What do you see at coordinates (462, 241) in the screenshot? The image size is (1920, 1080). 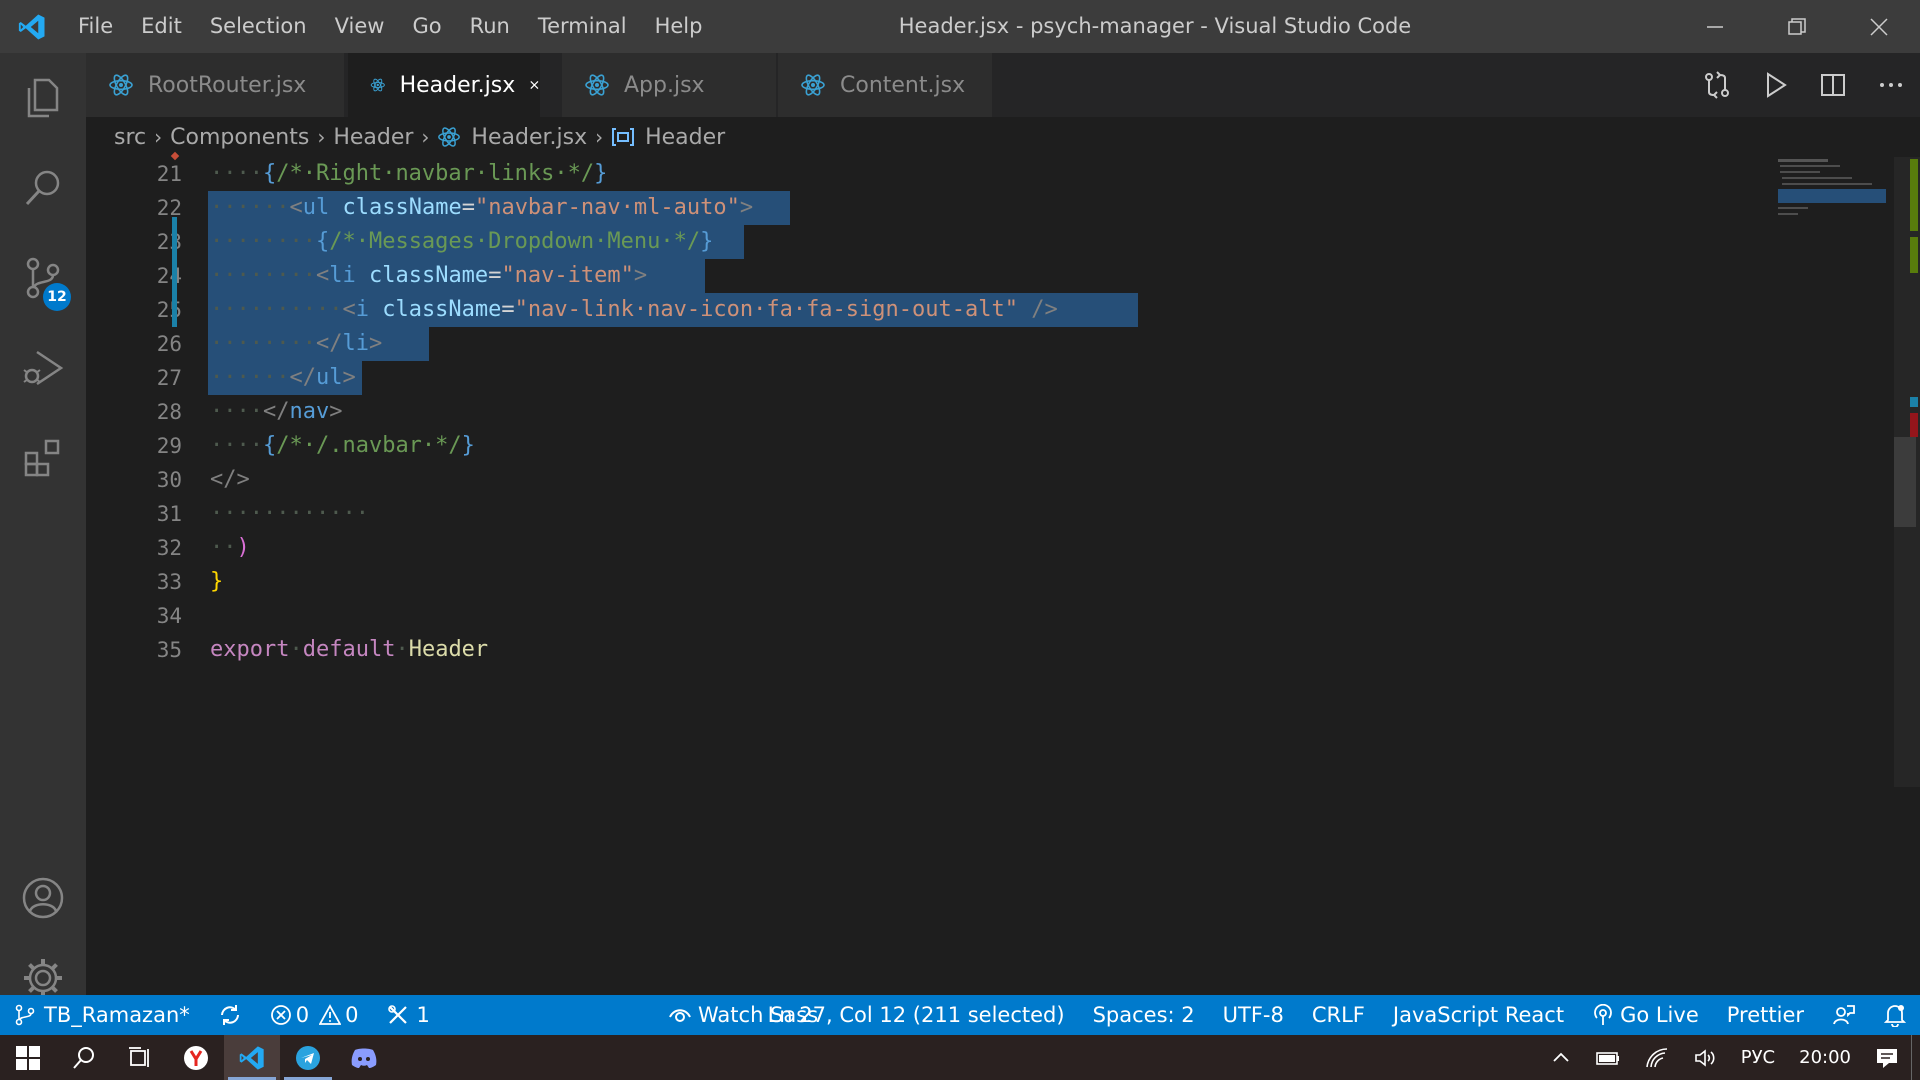 I see `code-line-23: ········{/*·Messages·Dropdown·Menu·*/}` at bounding box center [462, 241].